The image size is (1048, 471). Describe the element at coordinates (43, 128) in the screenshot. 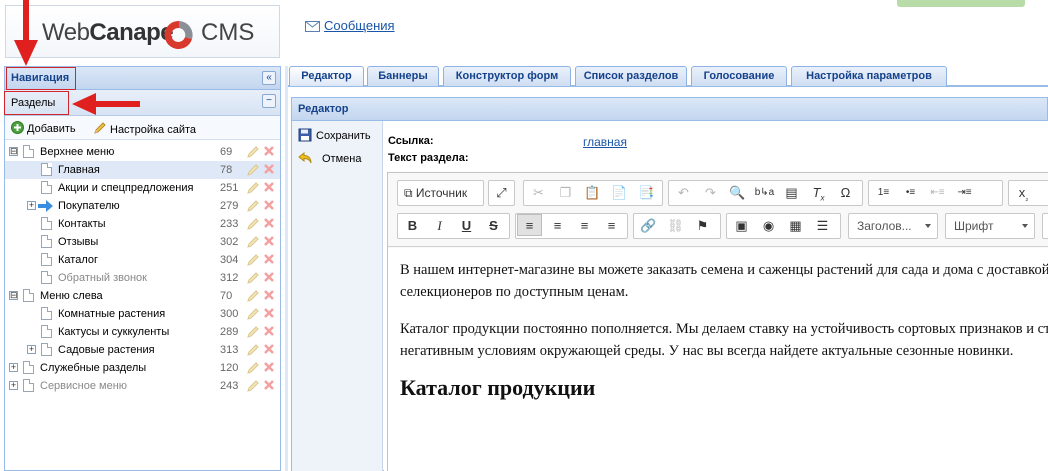

I see `add-section-button: Добавить` at that location.